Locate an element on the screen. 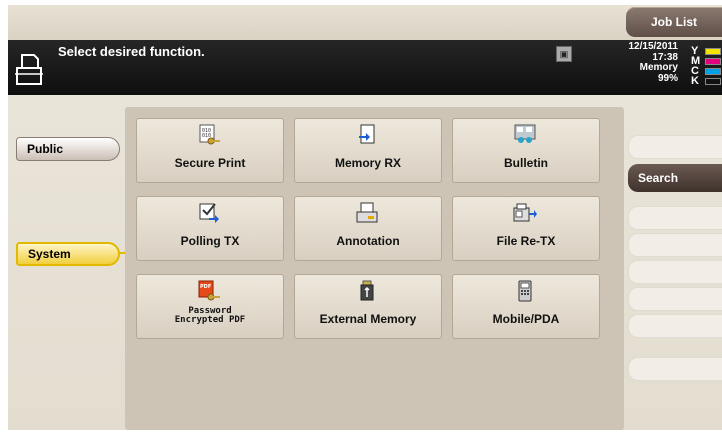 The height and width of the screenshot is (435, 722). mobile-pda-icon is located at coordinates (525, 291).